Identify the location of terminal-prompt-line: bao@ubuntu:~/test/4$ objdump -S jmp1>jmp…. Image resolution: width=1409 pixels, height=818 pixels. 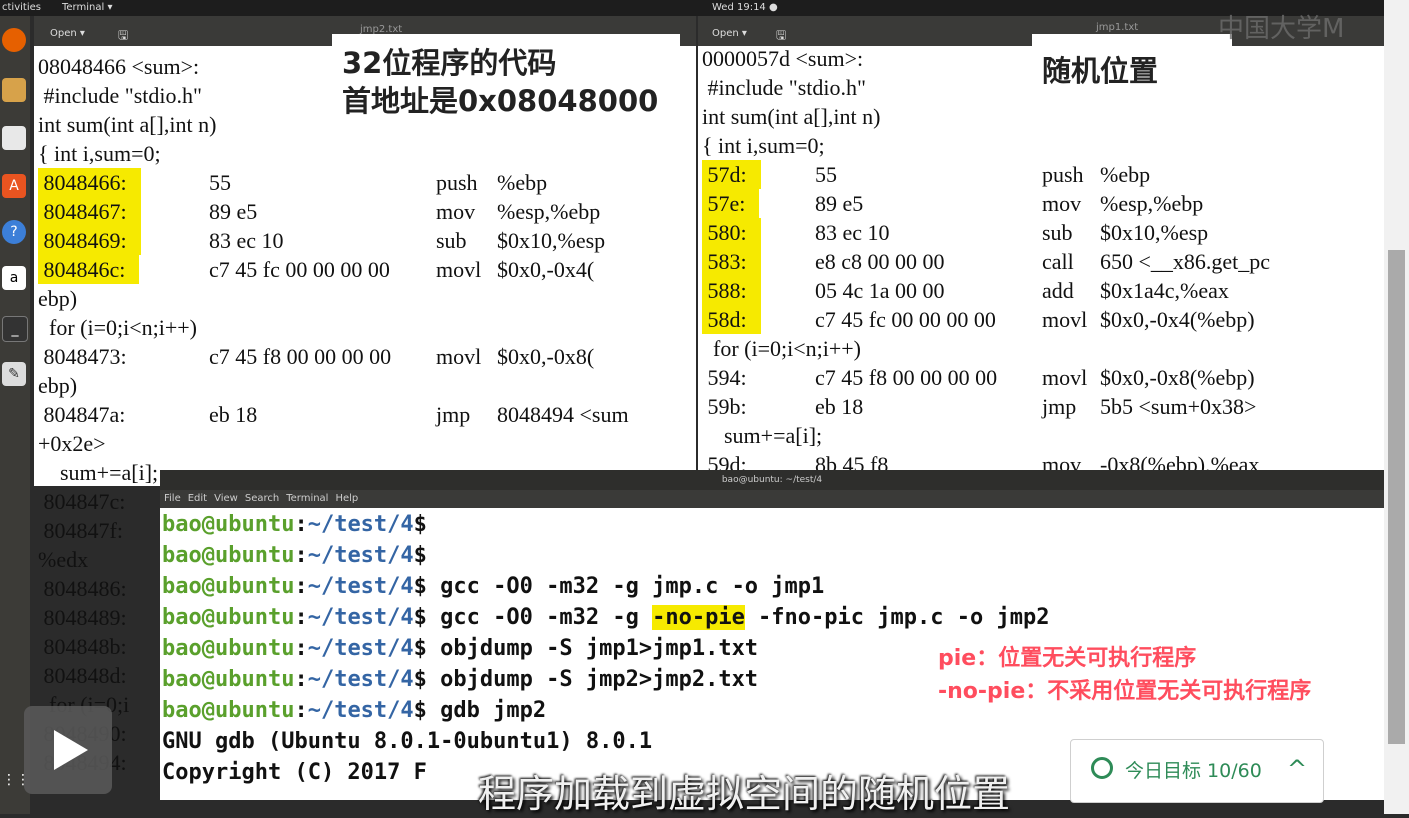
(460, 648).